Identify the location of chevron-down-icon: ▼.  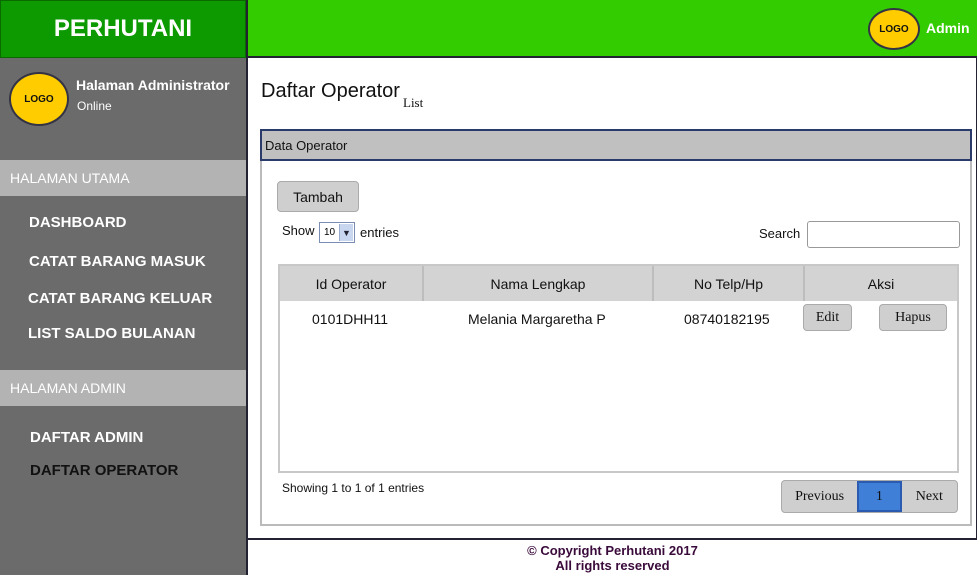
(346, 232).